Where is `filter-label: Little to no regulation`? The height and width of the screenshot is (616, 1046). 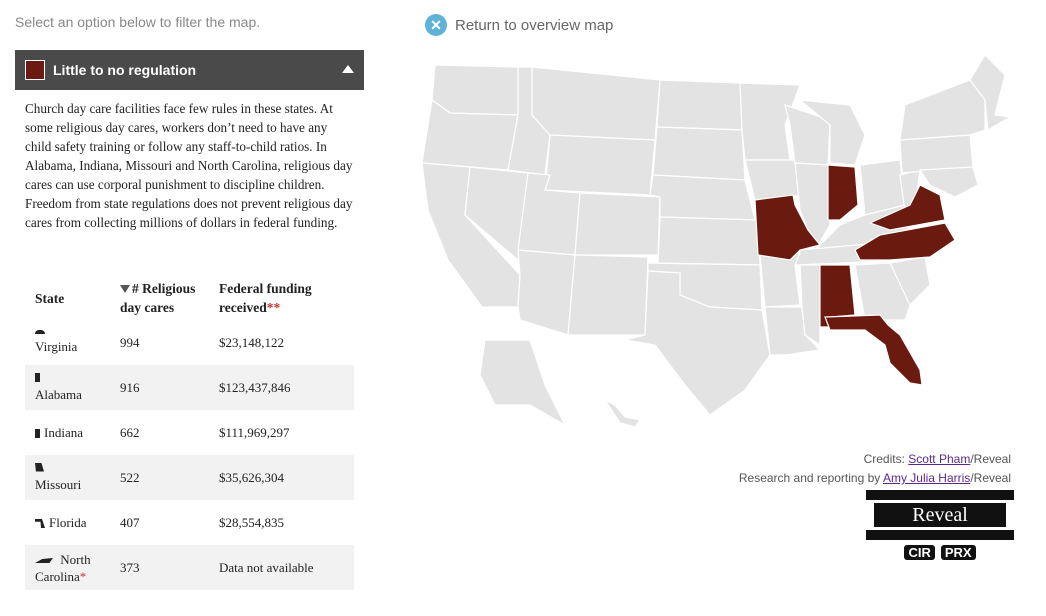
filter-label: Little to no regulation is located at coordinates (125, 70).